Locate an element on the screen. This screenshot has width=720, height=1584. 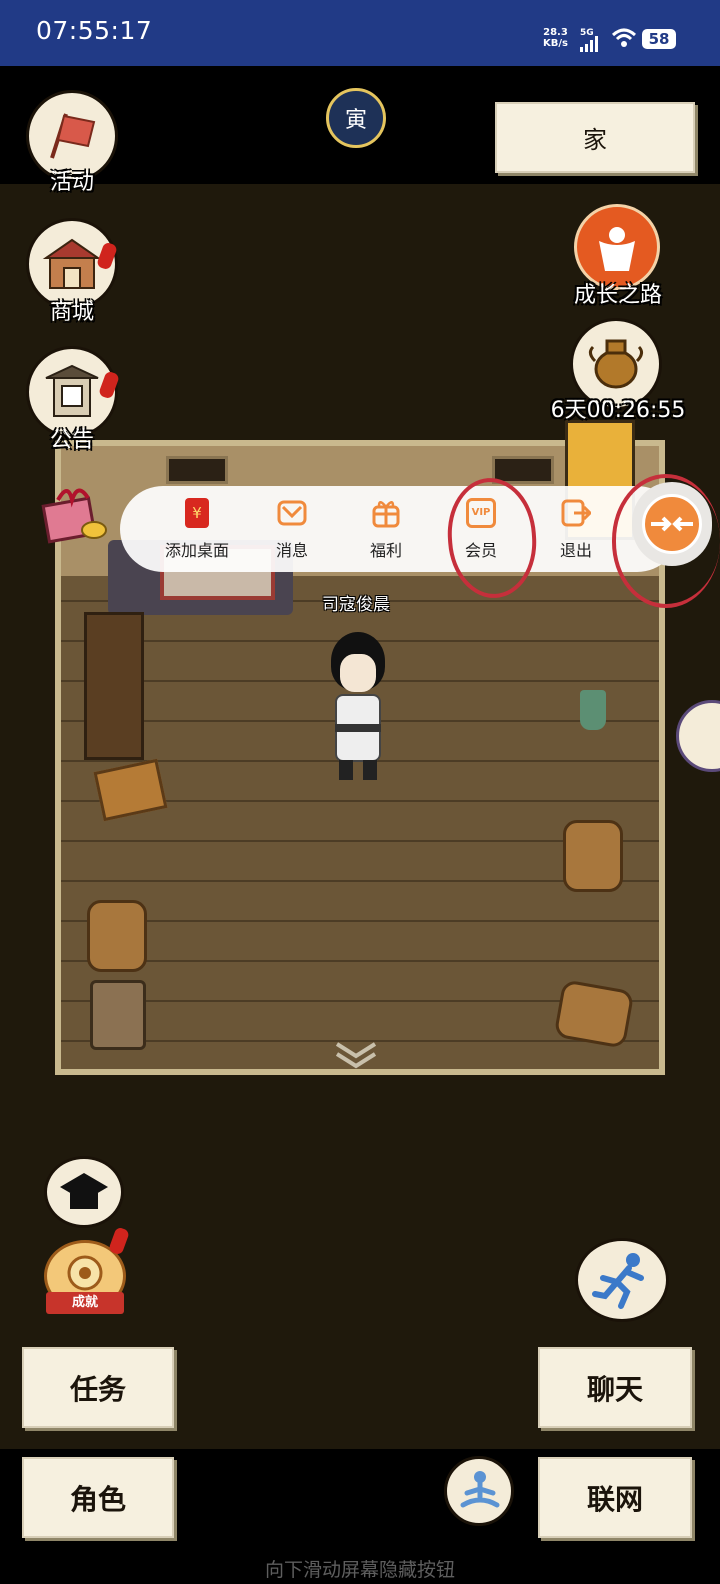
season-char: 寅 is located at coordinates (355, 120).